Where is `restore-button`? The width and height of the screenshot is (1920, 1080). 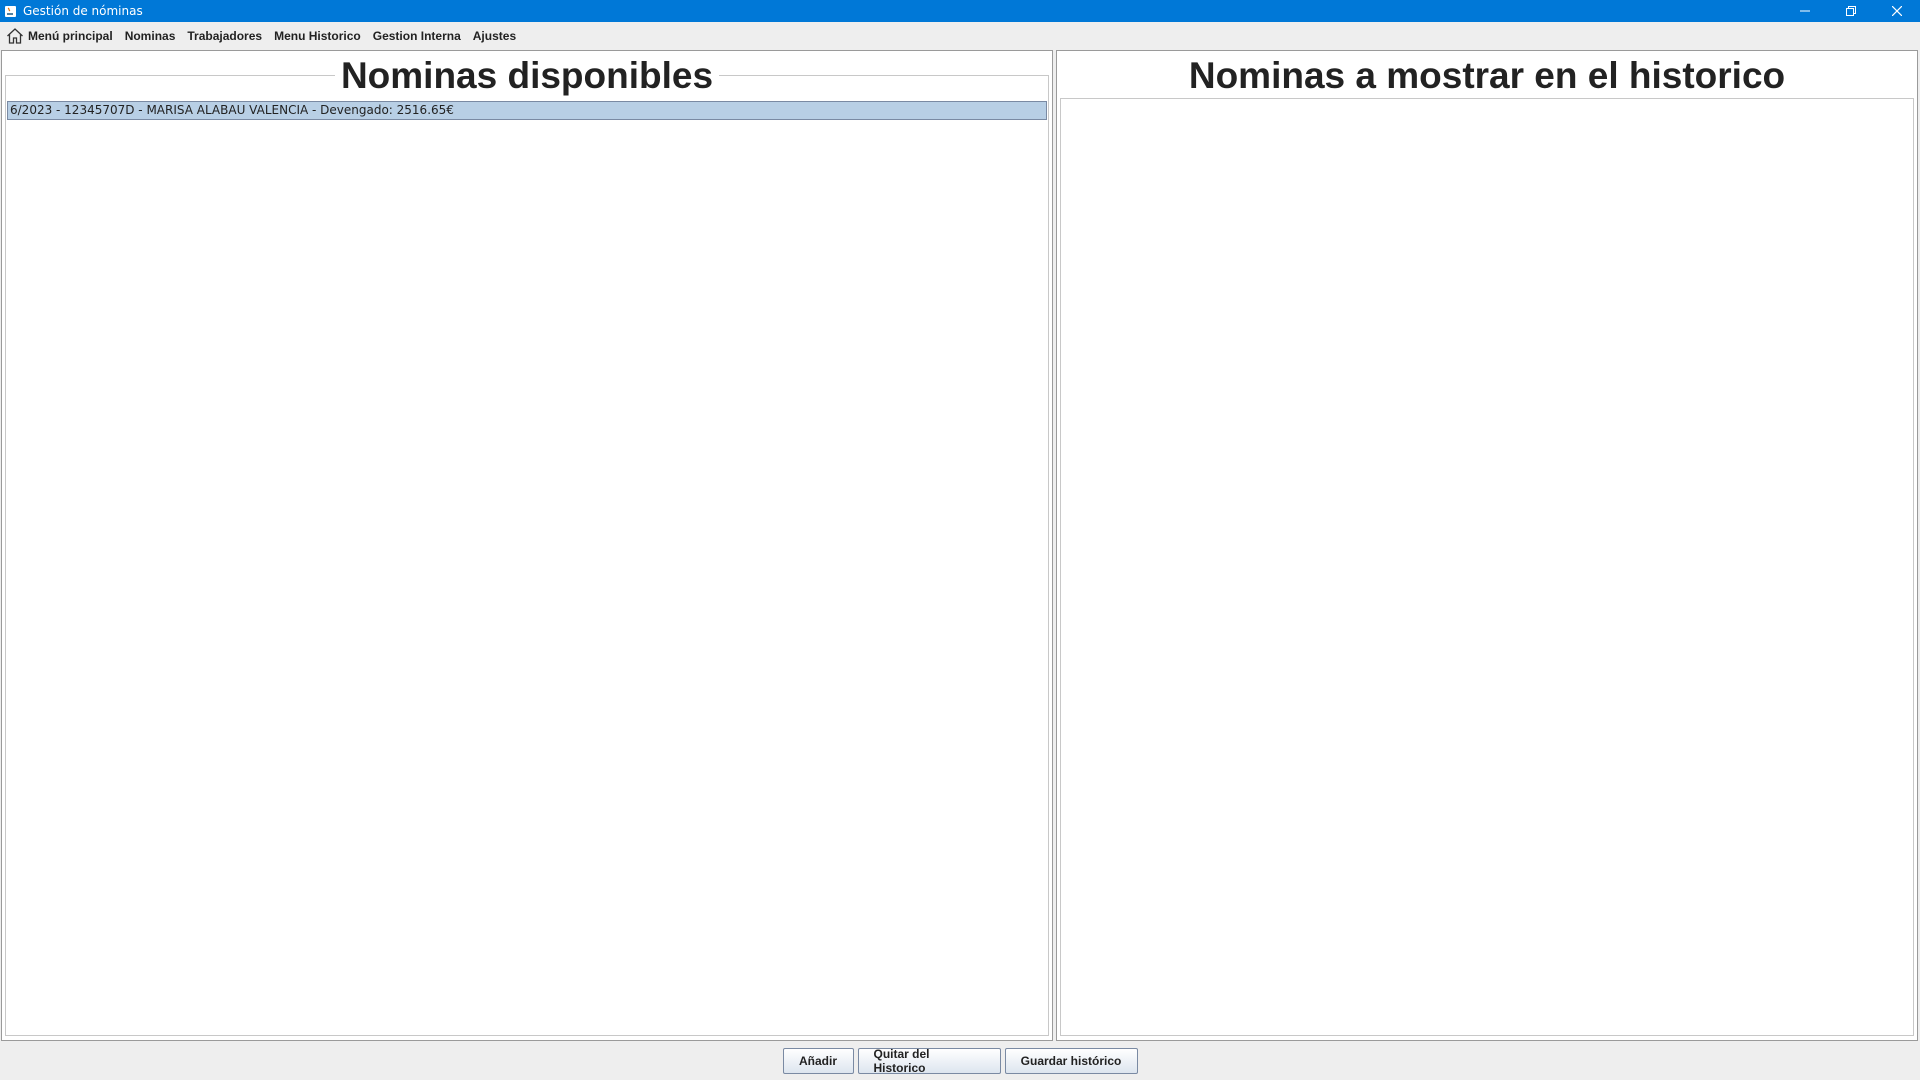 restore-button is located at coordinates (1851, 11).